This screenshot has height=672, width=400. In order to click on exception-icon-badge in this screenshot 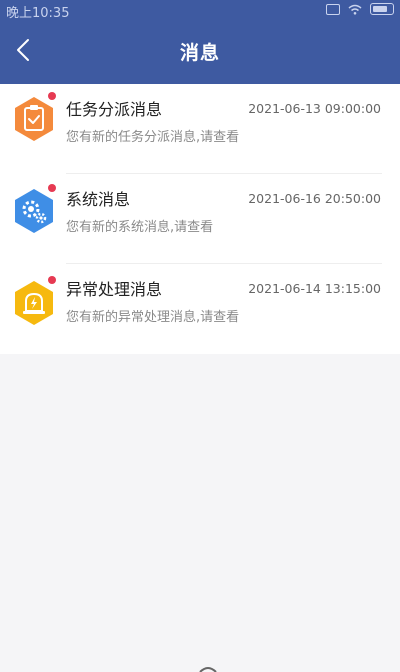, I will do `click(34, 301)`.